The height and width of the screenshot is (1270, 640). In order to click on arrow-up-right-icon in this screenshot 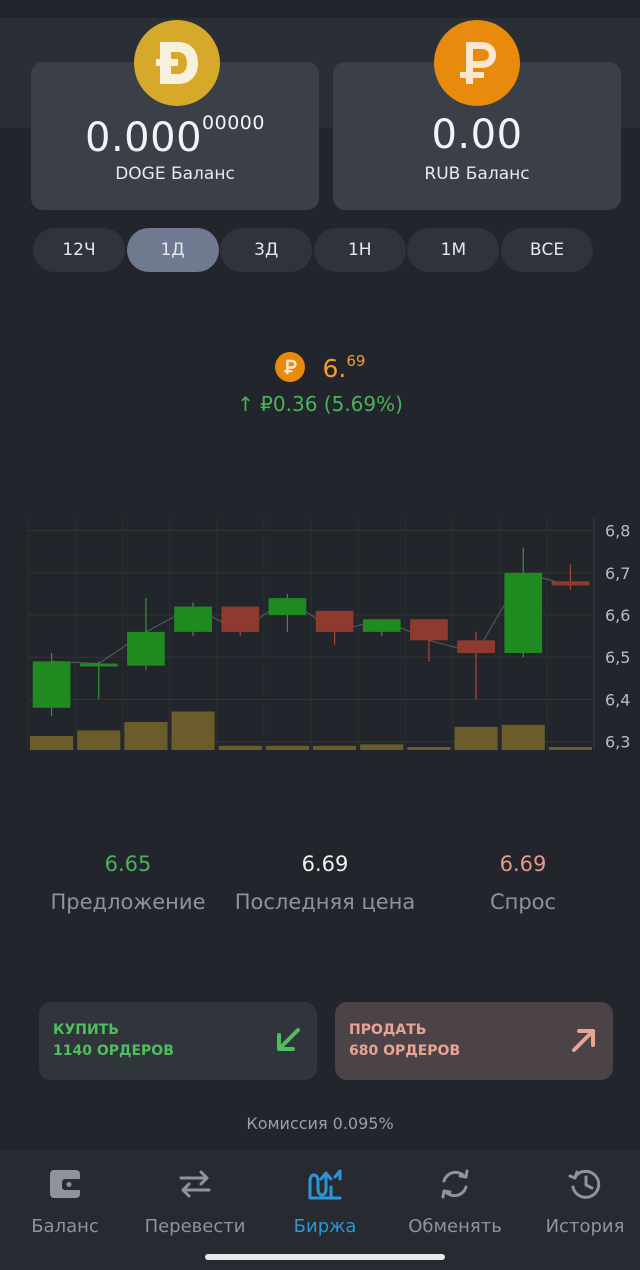, I will do `click(583, 1040)`.